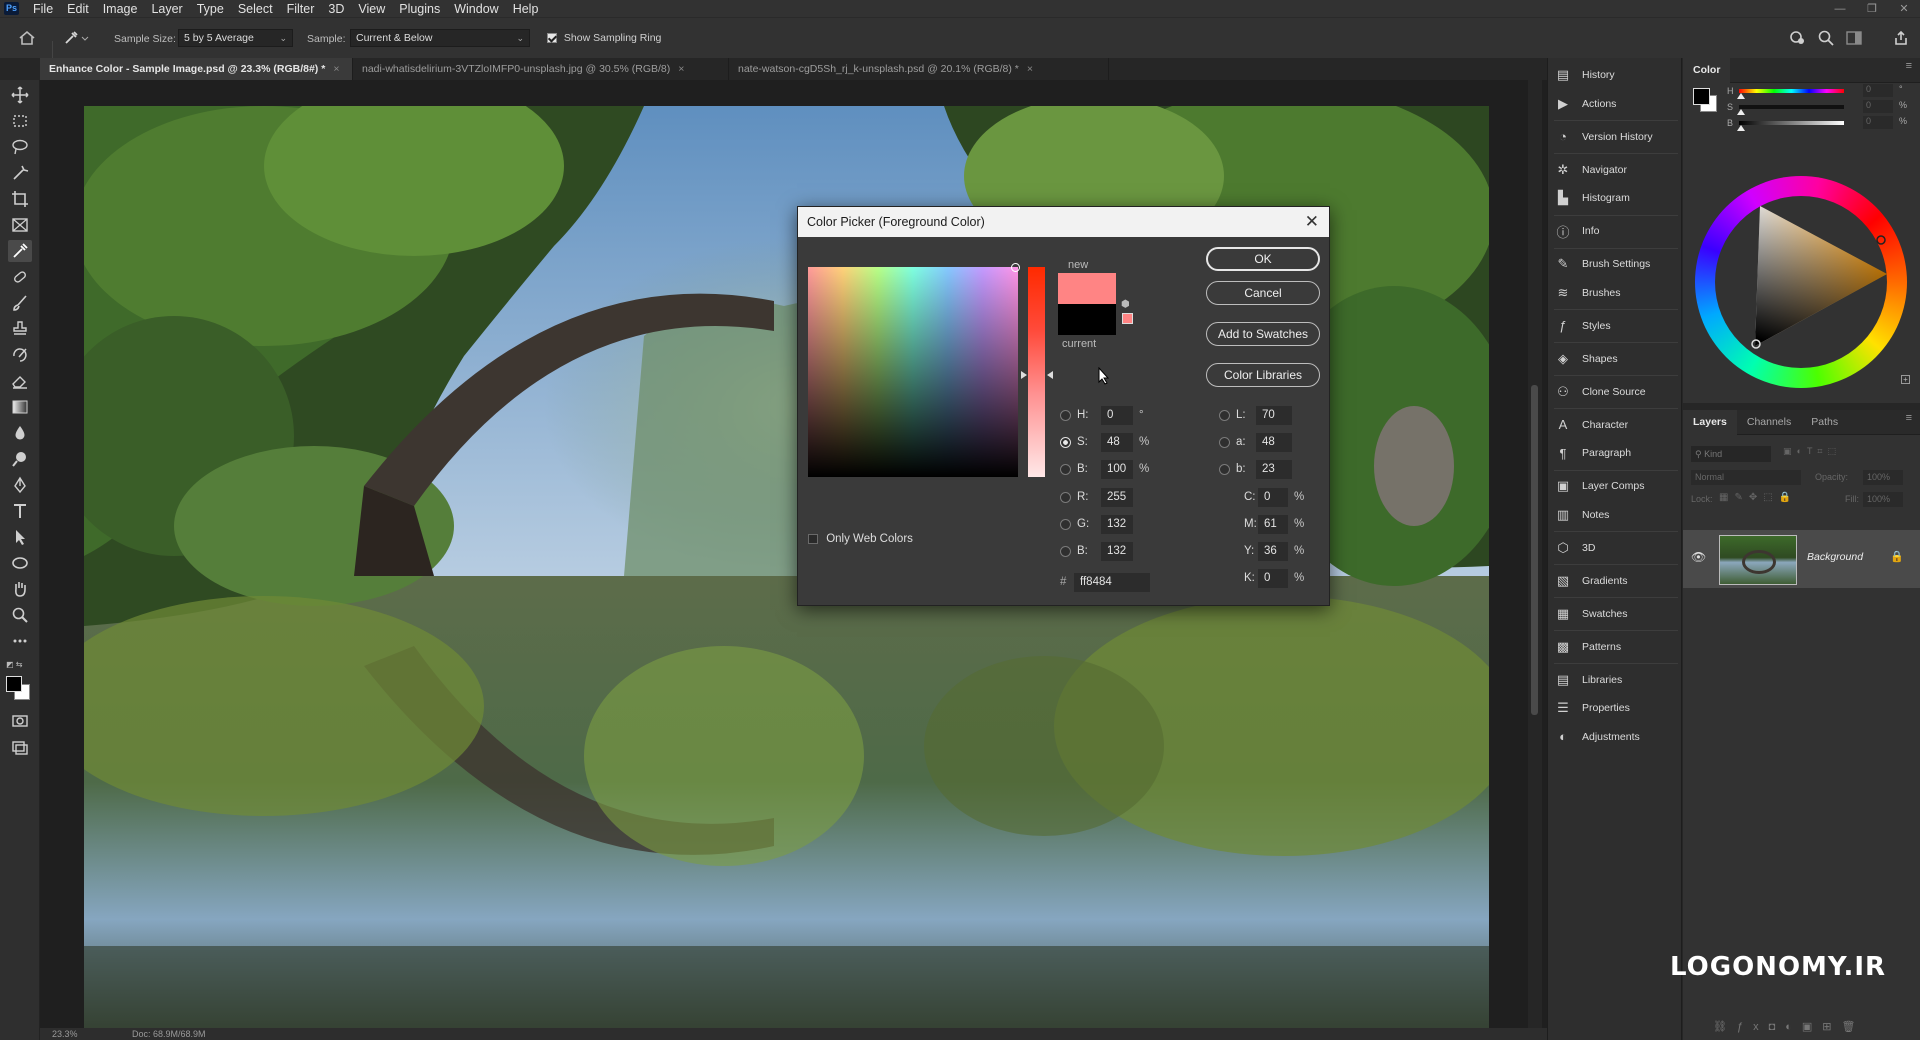 This screenshot has height=1040, width=1920. I want to click on panel-paragraph: ¶ Paragraph, so click(1593, 453).